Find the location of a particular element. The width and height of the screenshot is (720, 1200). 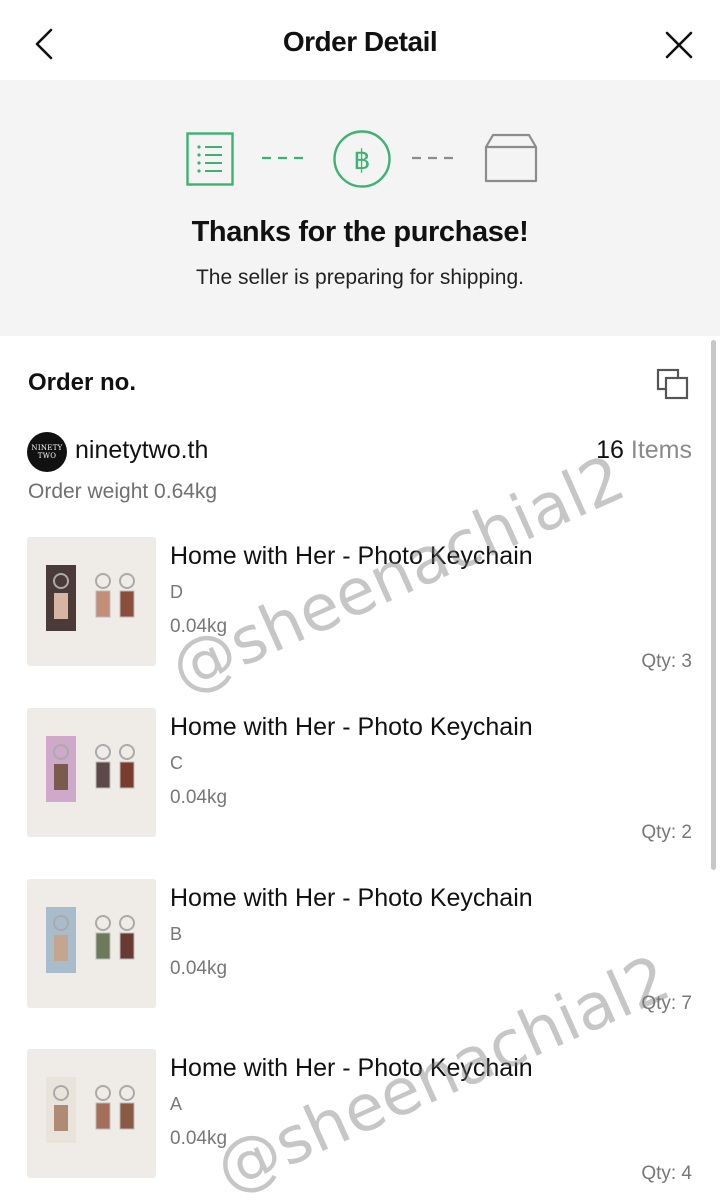

product-variant: C is located at coordinates (176, 763).